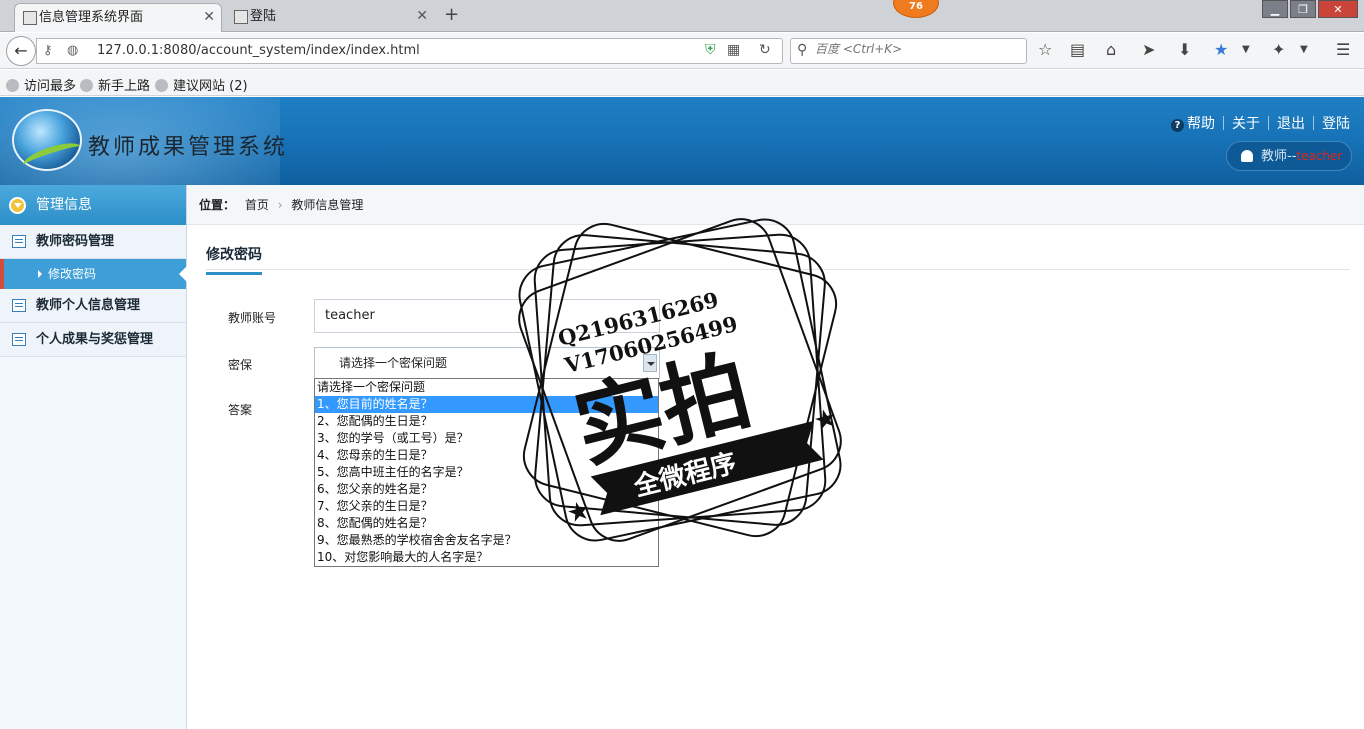  Describe the element at coordinates (486, 387) in the screenshot. I see `dropdown-option: 请选择一个密保问题` at that location.